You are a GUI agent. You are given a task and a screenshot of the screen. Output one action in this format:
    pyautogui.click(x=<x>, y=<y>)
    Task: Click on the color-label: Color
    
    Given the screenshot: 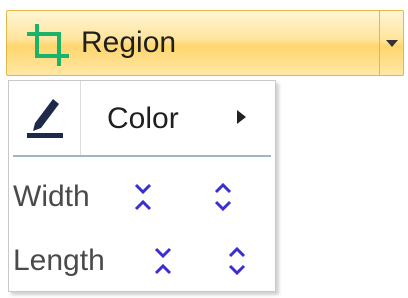 What is the action you would take?
    pyautogui.click(x=143, y=118)
    